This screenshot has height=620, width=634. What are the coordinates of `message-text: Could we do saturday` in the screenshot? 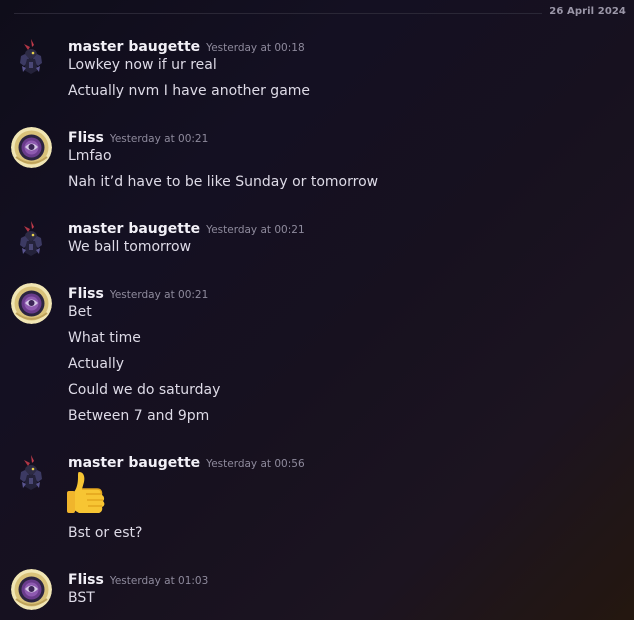 It's located at (144, 390).